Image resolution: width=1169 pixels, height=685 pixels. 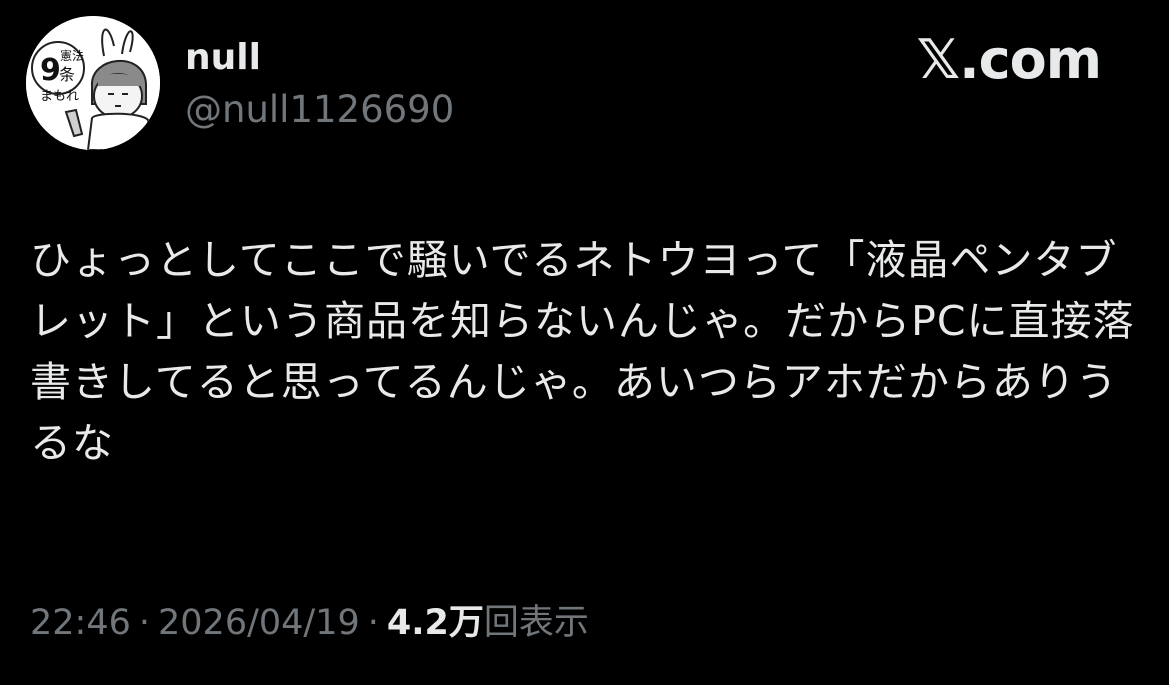 What do you see at coordinates (72, 55) in the screenshot?
I see `svg-text: 憲法` at bounding box center [72, 55].